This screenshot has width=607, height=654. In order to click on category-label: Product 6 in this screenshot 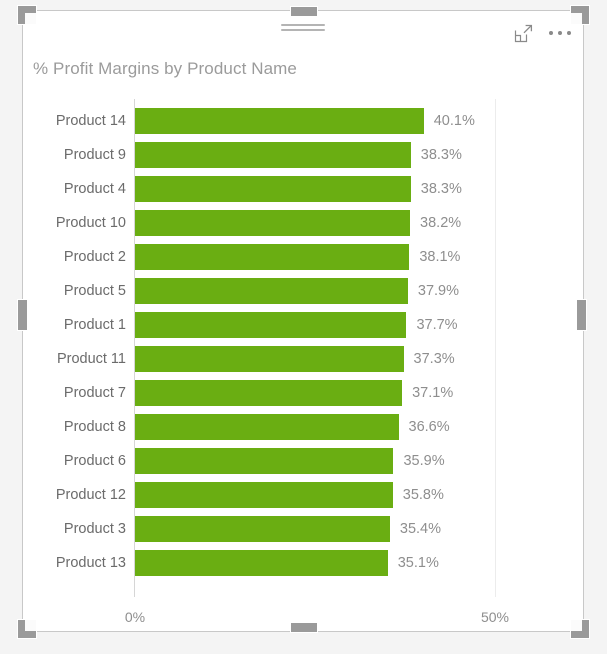, I will do `click(94, 461)`.